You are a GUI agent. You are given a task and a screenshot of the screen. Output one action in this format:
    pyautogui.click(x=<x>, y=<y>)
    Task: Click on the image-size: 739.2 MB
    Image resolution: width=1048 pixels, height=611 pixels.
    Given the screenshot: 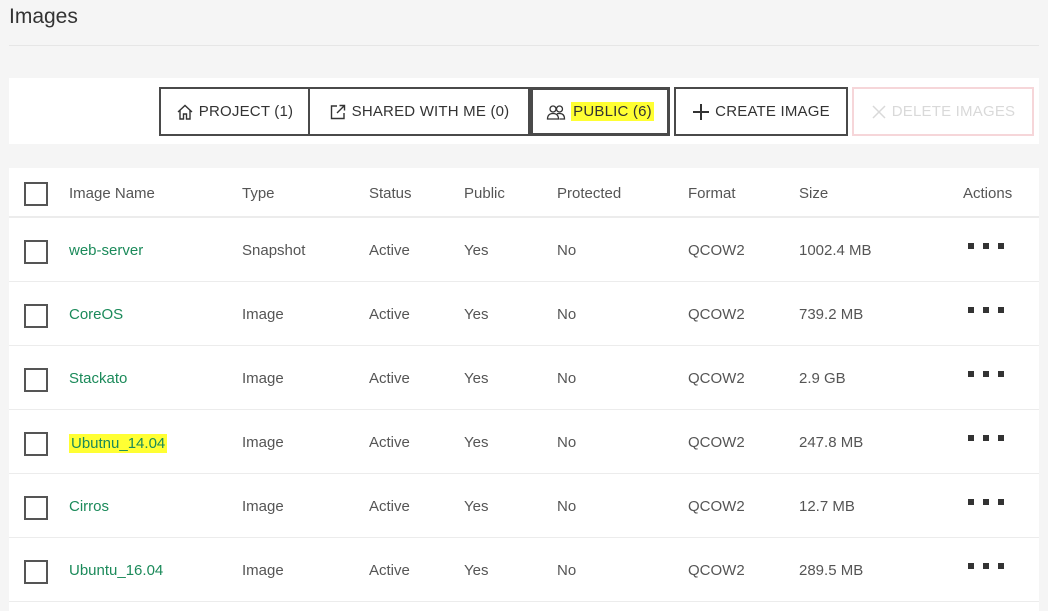 What is the action you would take?
    pyautogui.click(x=831, y=314)
    